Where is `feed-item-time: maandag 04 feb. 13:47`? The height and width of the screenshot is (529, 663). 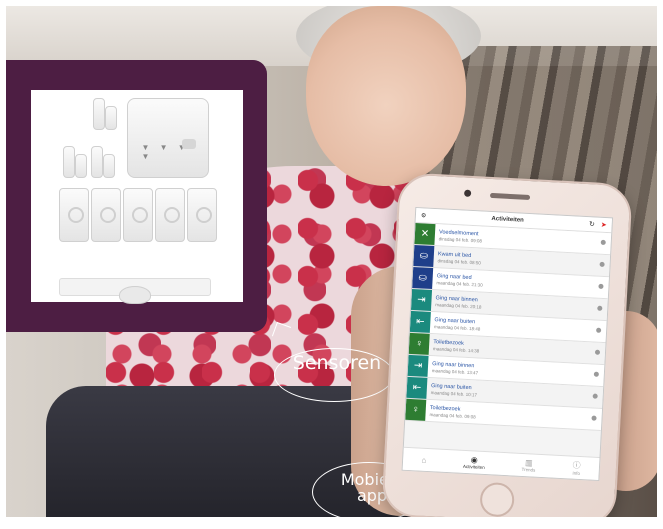
feed-item-time: maandag 04 feb. 13:47 is located at coordinates (455, 371).